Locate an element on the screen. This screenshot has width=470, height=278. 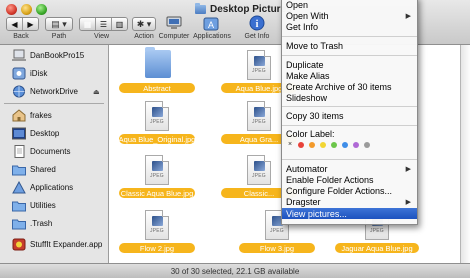
zoom-window-button is located at coordinates (41, 9).